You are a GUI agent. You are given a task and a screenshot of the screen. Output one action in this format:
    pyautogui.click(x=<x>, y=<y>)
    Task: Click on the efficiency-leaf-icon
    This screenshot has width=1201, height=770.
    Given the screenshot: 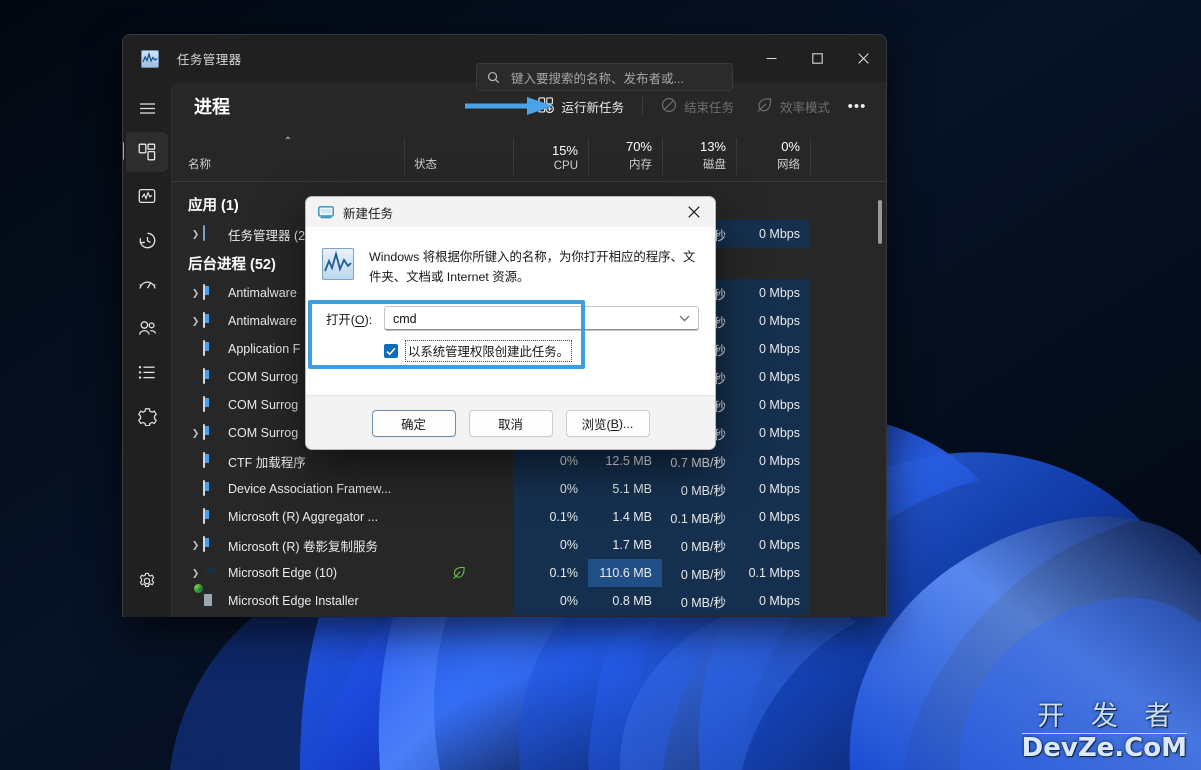 What is the action you would take?
    pyautogui.click(x=459, y=573)
    